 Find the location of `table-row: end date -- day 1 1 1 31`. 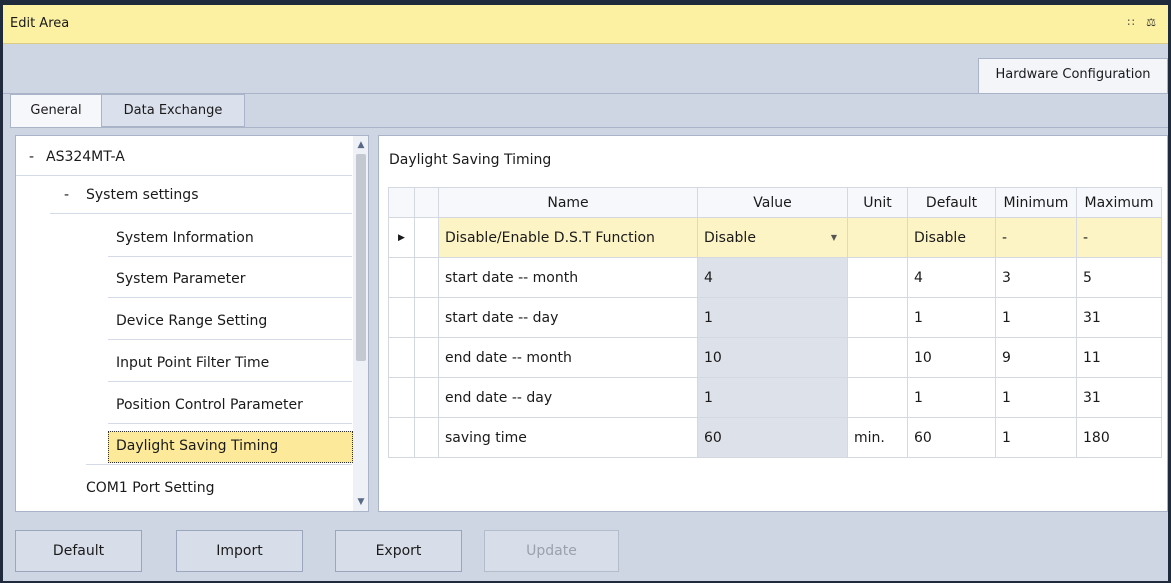

table-row: end date -- day 1 1 1 31 is located at coordinates (775, 397).